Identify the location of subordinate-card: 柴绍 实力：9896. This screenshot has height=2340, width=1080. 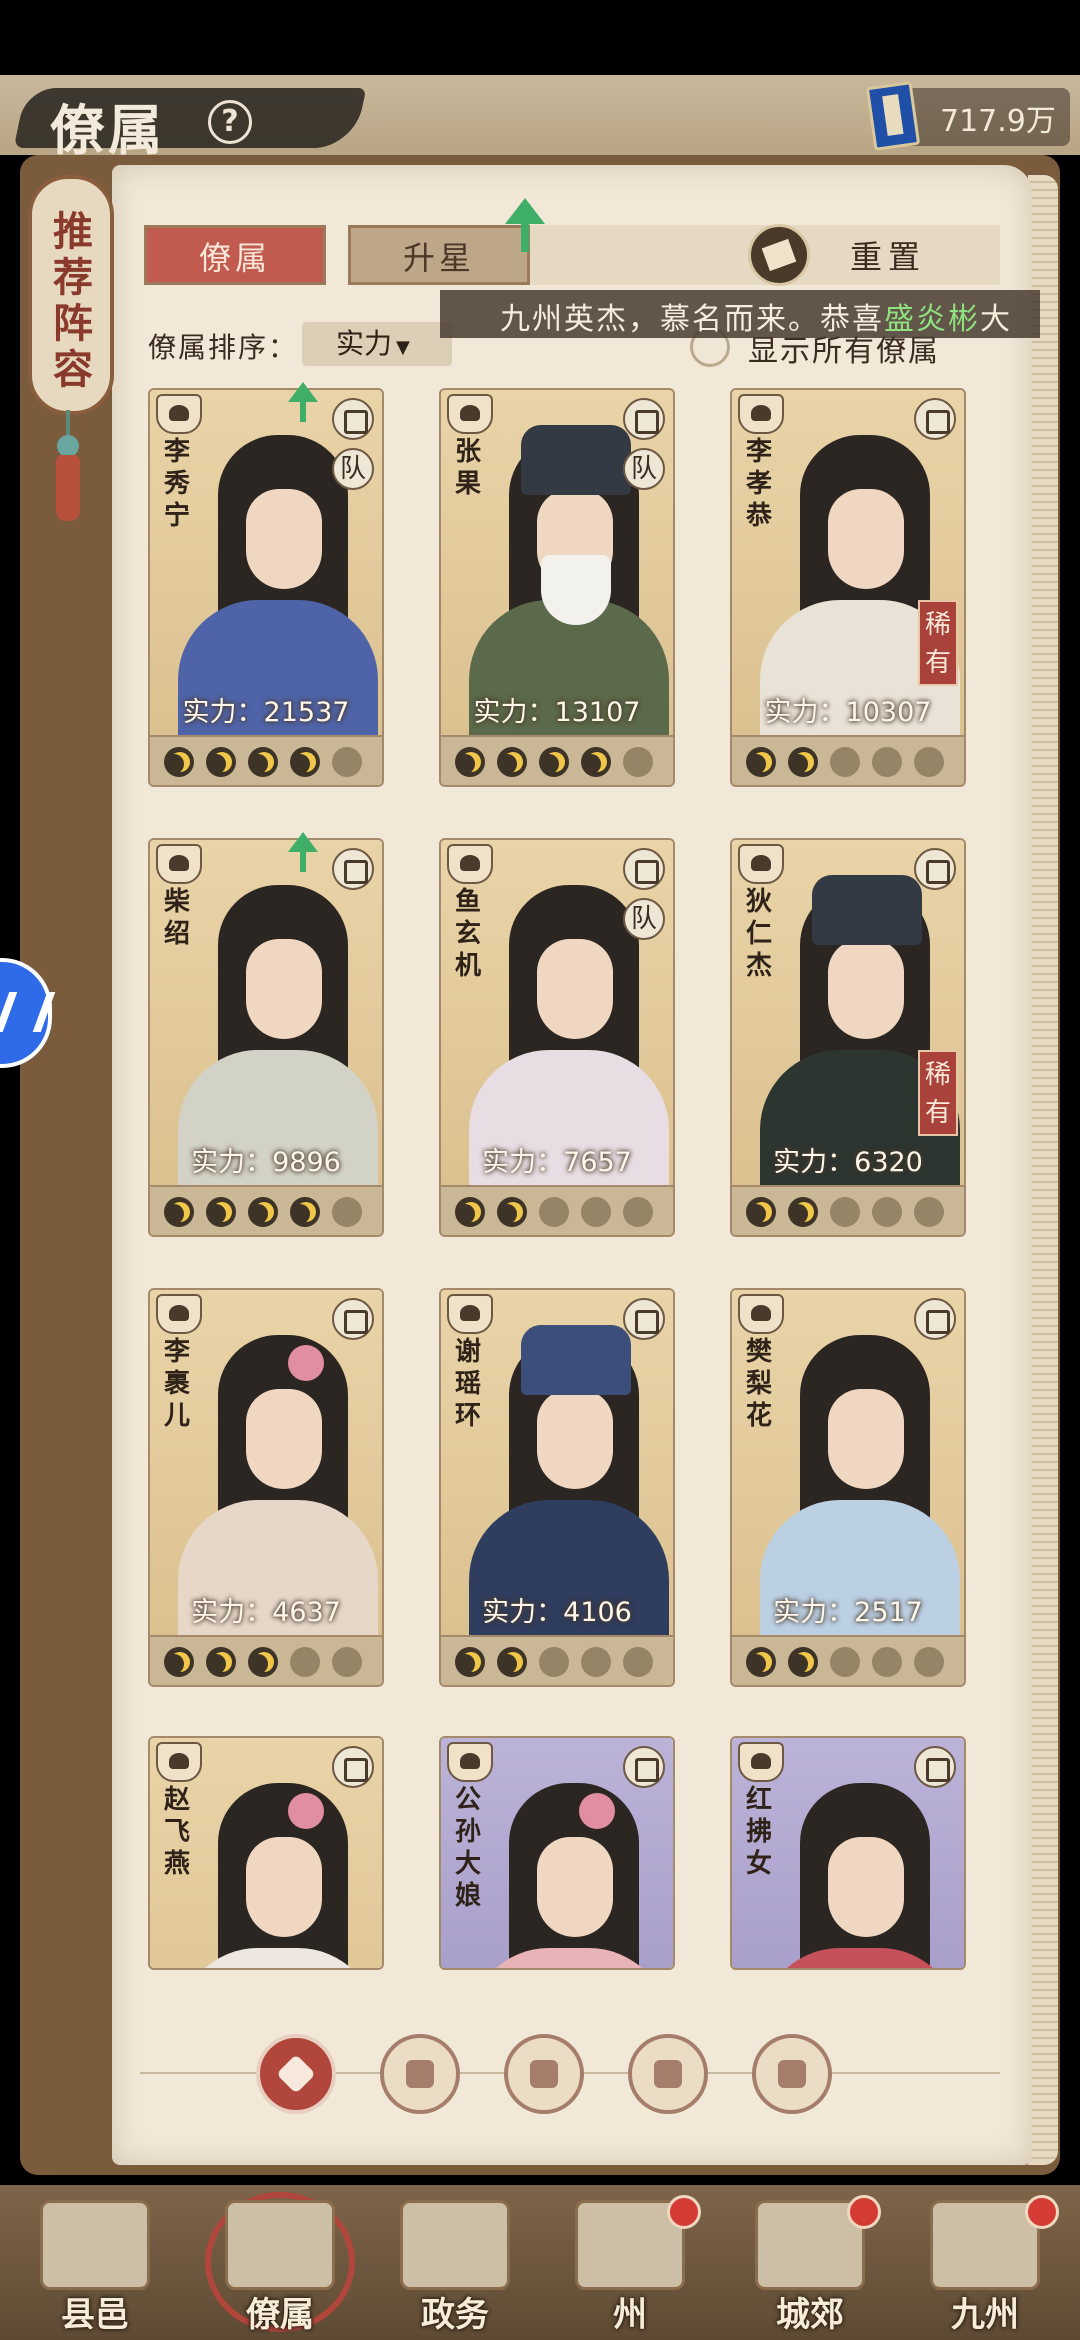
(266, 1033).